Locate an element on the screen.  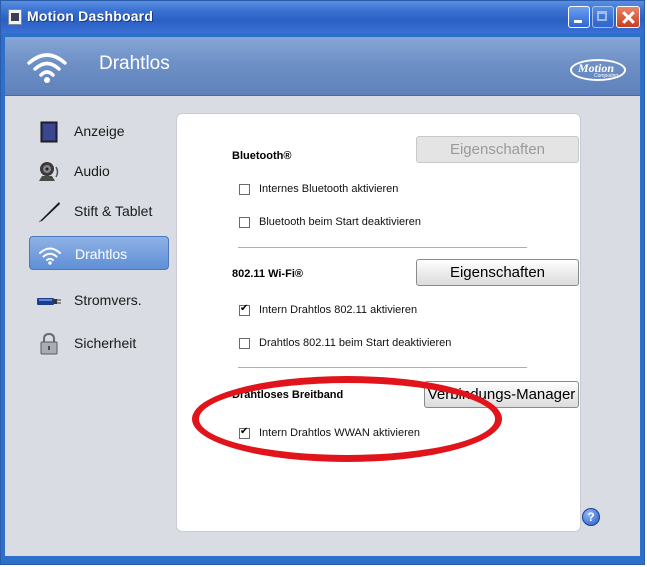
wifi-properties-button: Eigenschaften is located at coordinates (497, 272).